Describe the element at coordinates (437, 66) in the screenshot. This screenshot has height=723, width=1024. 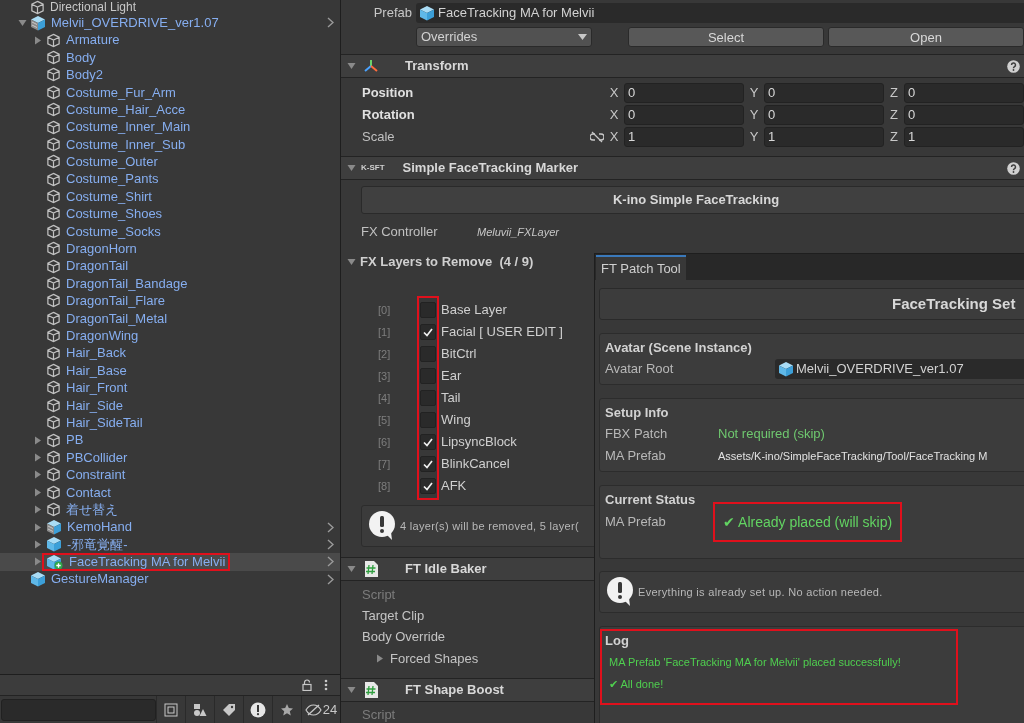
I see `component-title: Transform` at that location.